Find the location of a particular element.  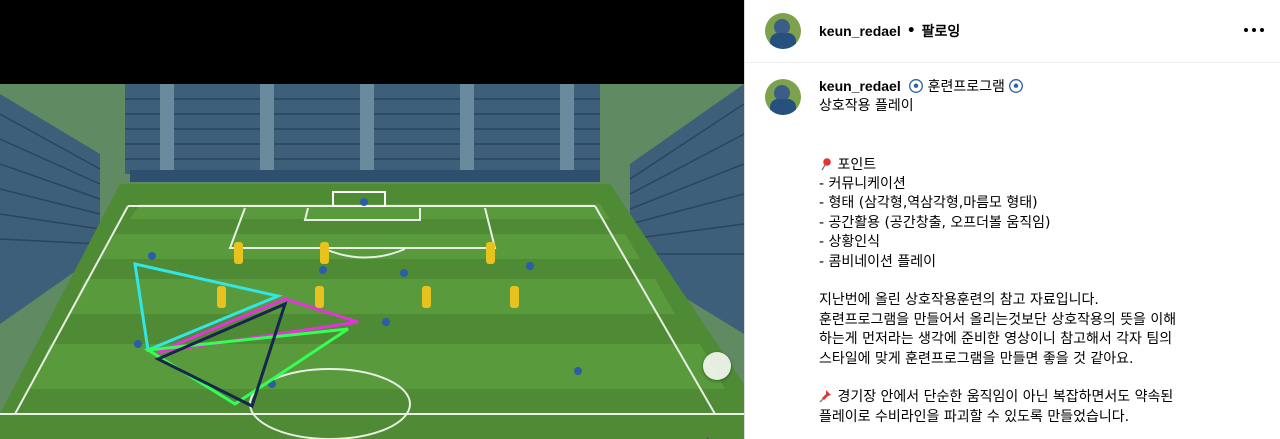

post-header: keun_redael • 팔로잉 is located at coordinates (1012, 31).